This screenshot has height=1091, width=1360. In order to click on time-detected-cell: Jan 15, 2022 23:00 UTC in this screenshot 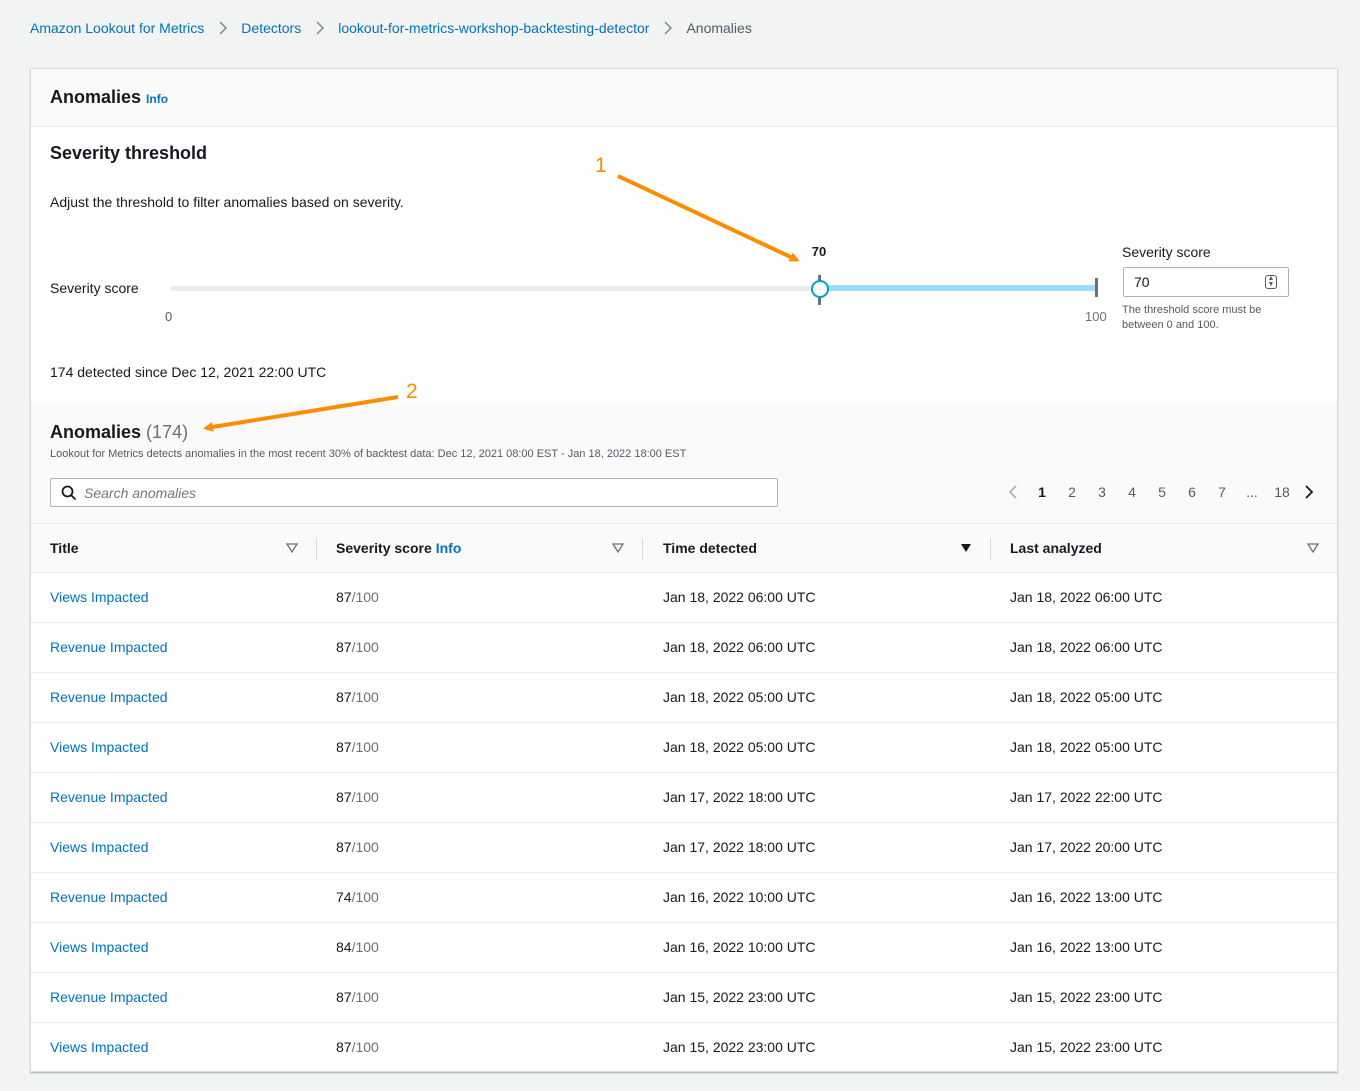, I will do `click(739, 1047)`.